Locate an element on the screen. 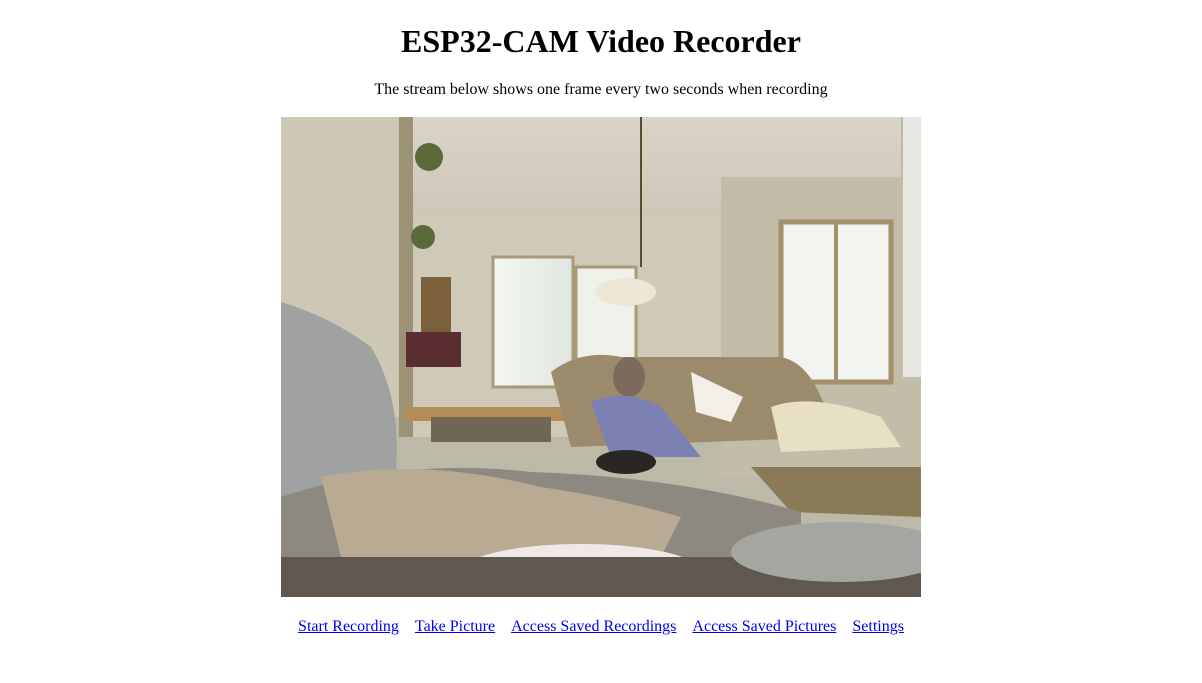  access-saved-recordings-link: Access Saved Recordings is located at coordinates (593, 626).